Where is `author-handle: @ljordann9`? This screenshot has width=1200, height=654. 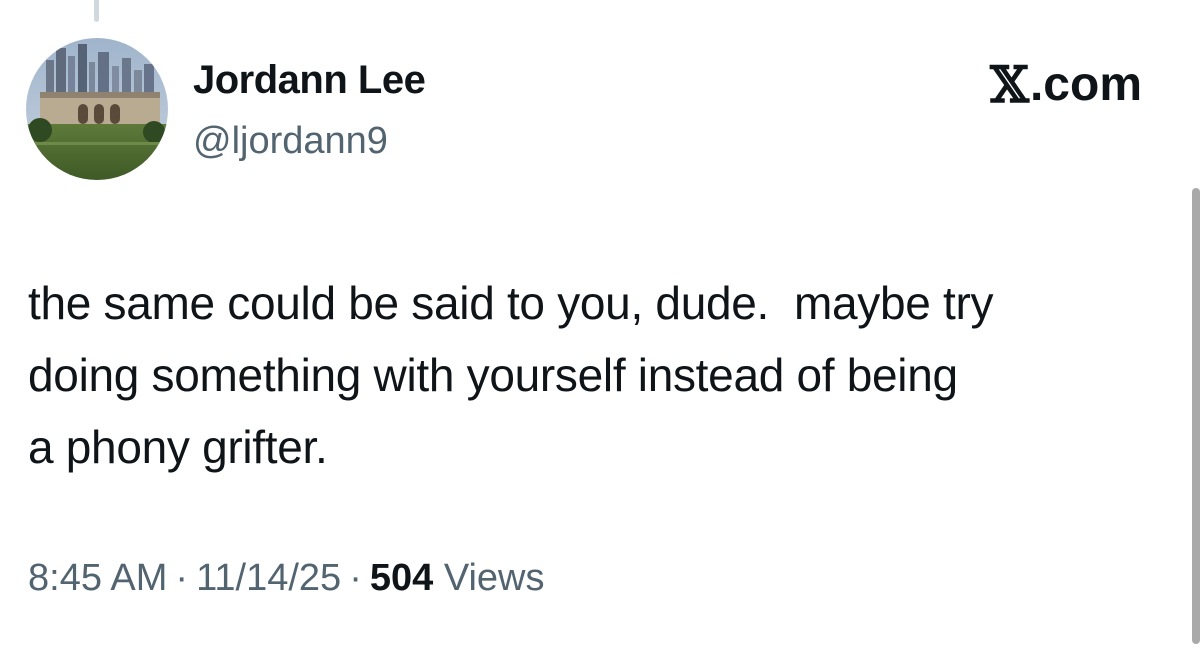
author-handle: @ljordann9 is located at coordinates (290, 141).